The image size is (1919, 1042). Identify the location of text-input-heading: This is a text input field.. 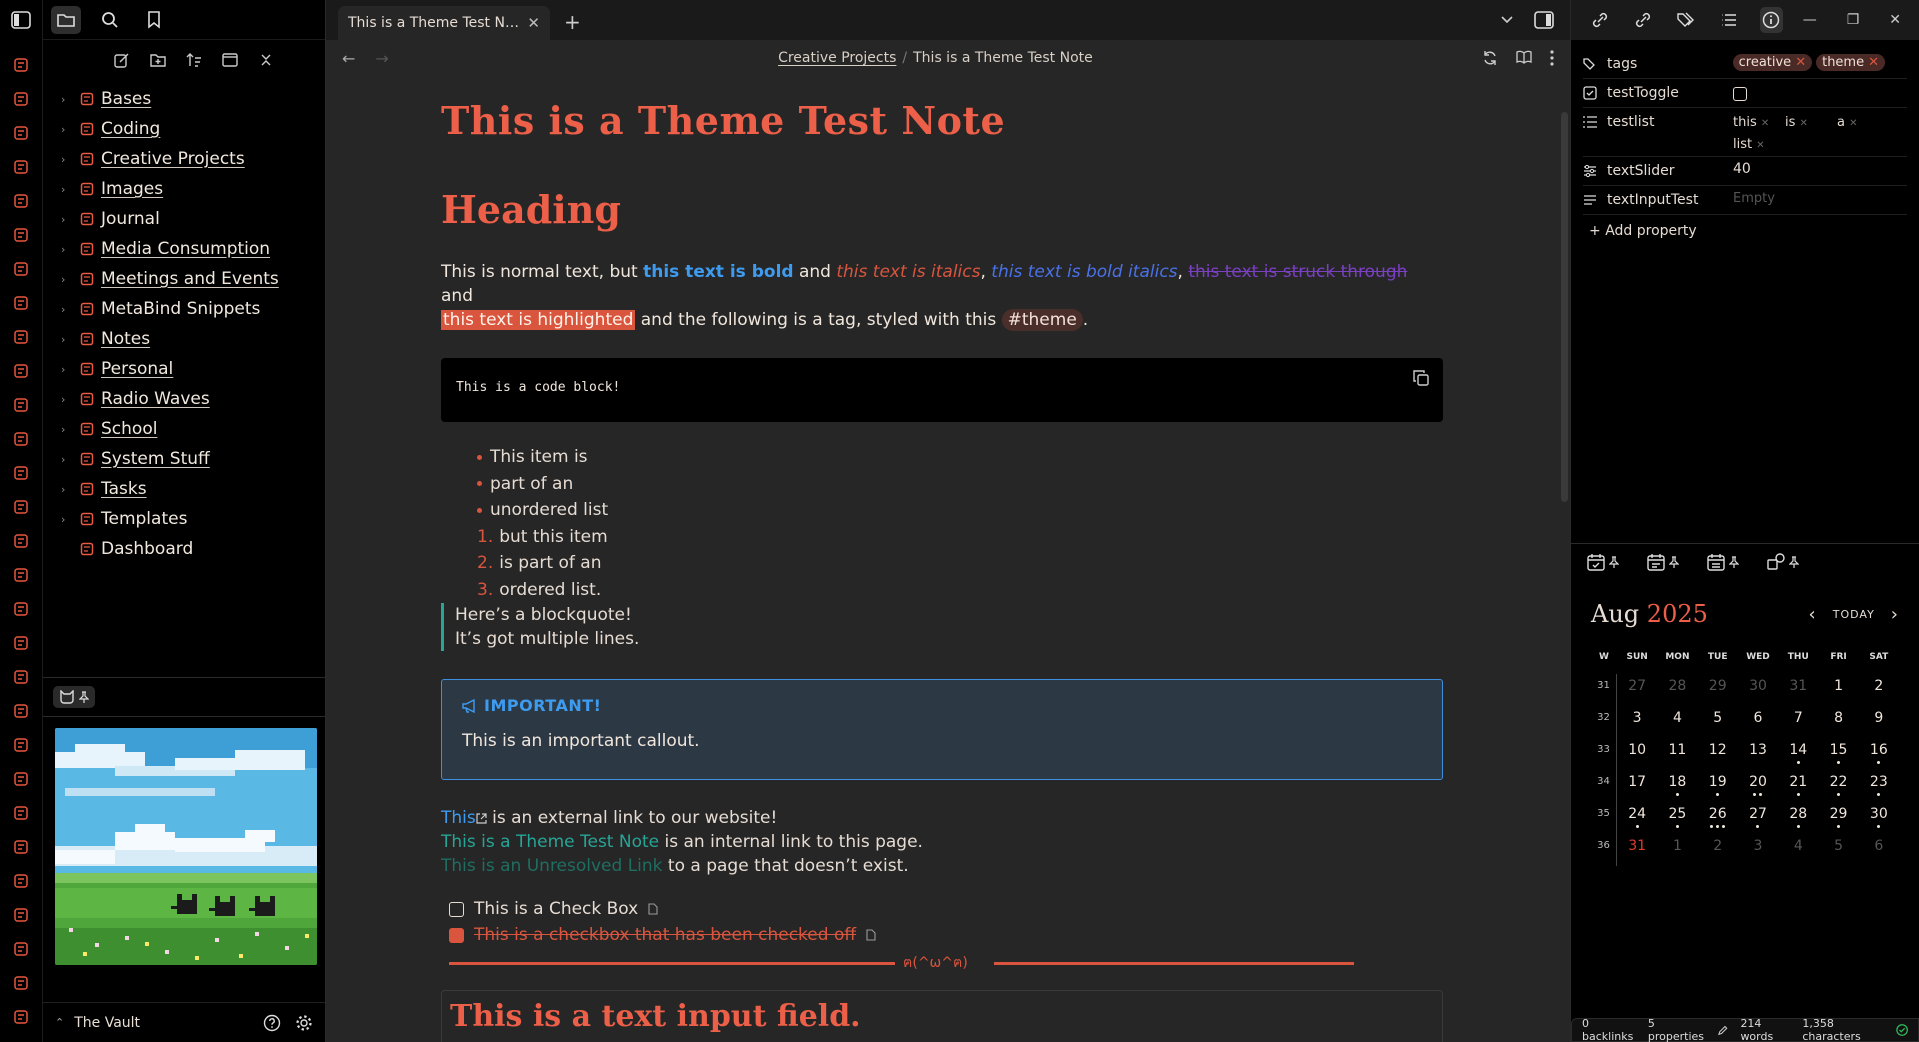
(942, 1016).